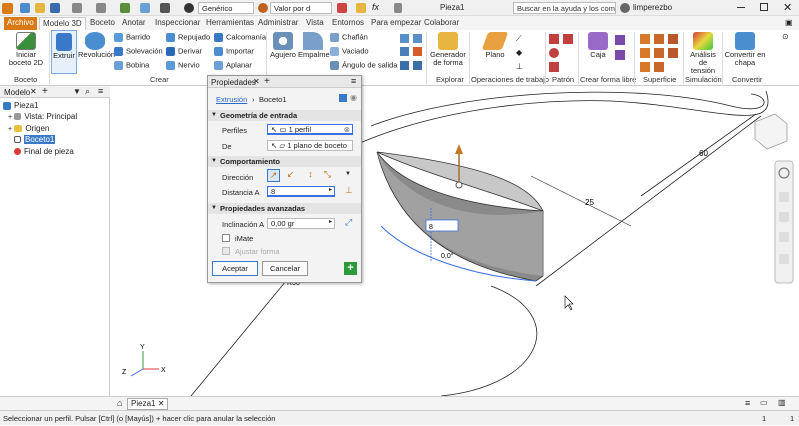 The height and width of the screenshot is (426, 799). What do you see at coordinates (20, 105) in the screenshot?
I see `tree-item-pieza: Pieza1` at bounding box center [20, 105].